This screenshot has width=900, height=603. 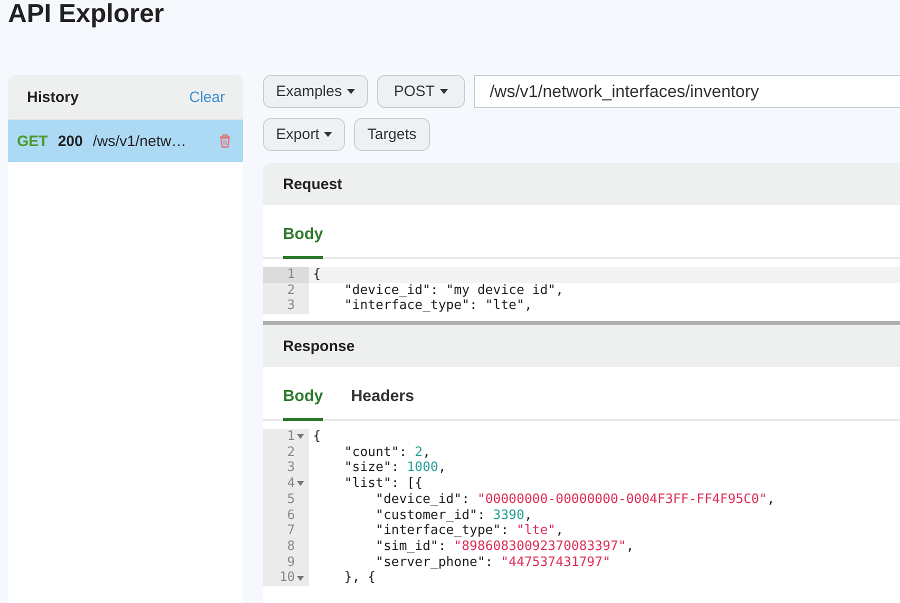 What do you see at coordinates (492, 562) in the screenshot?
I see `code-line: "server_phone": "447537431797"` at bounding box center [492, 562].